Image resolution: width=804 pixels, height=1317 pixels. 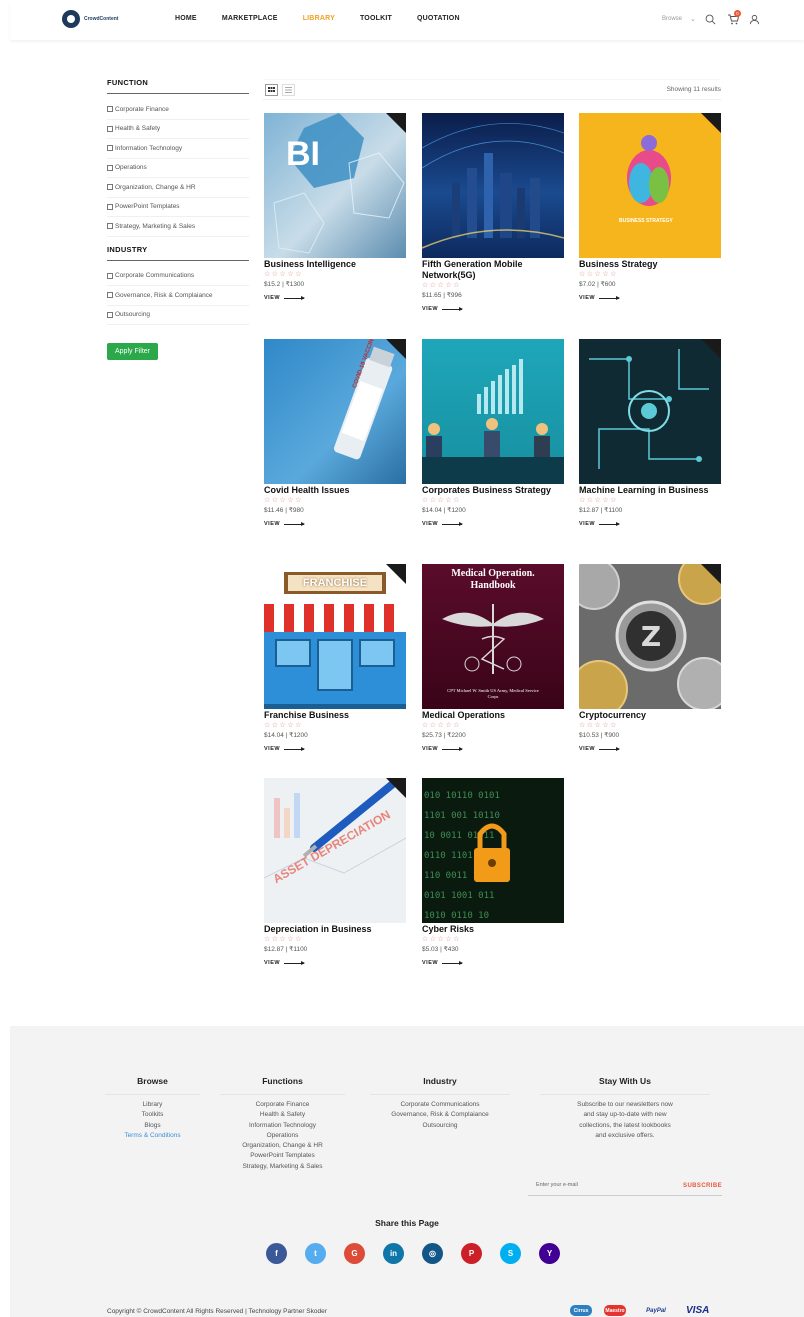 I want to click on linkedin-icon: in, so click(x=393, y=1253).